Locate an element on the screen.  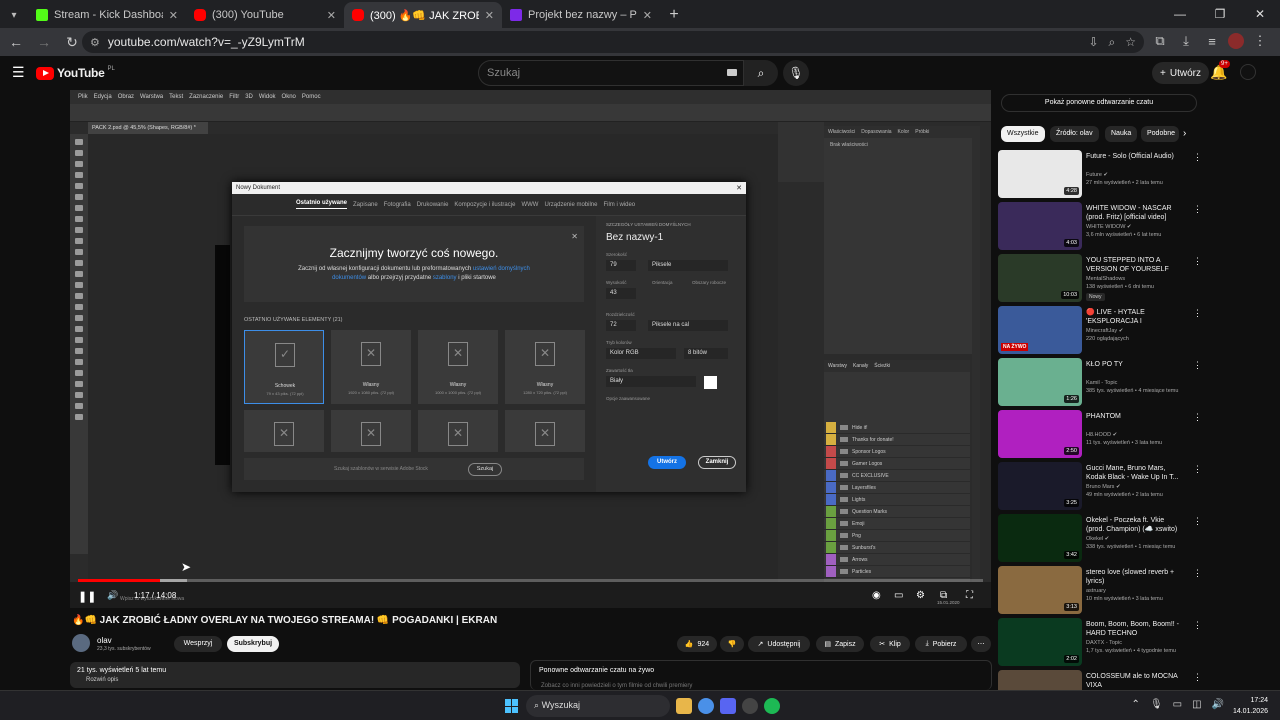
tray-chevron-icon: ⌃ is located at coordinates (1136, 704).